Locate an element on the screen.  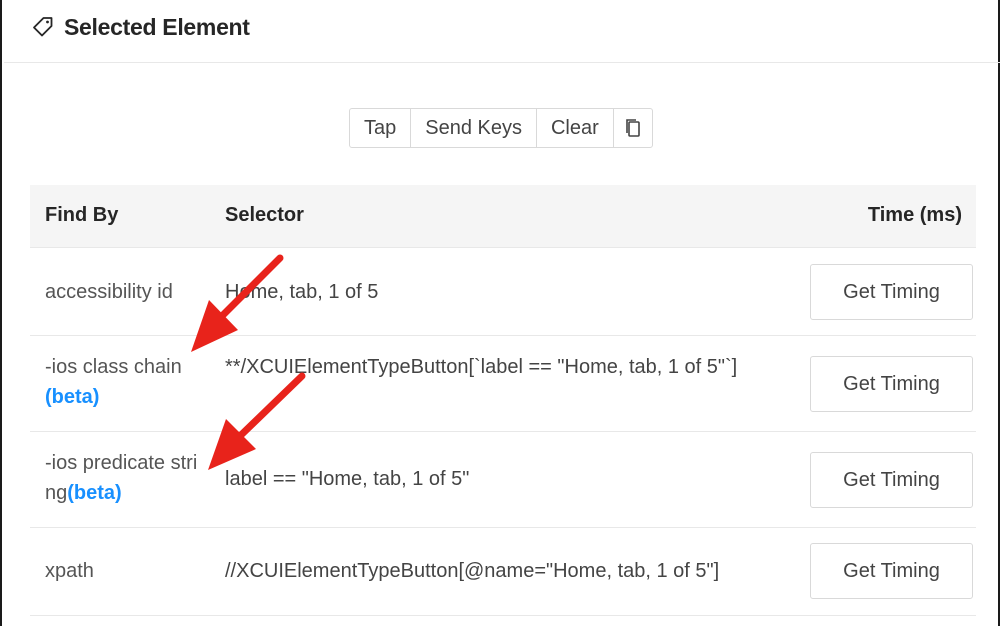
clear-button: Clear is located at coordinates (575, 128).